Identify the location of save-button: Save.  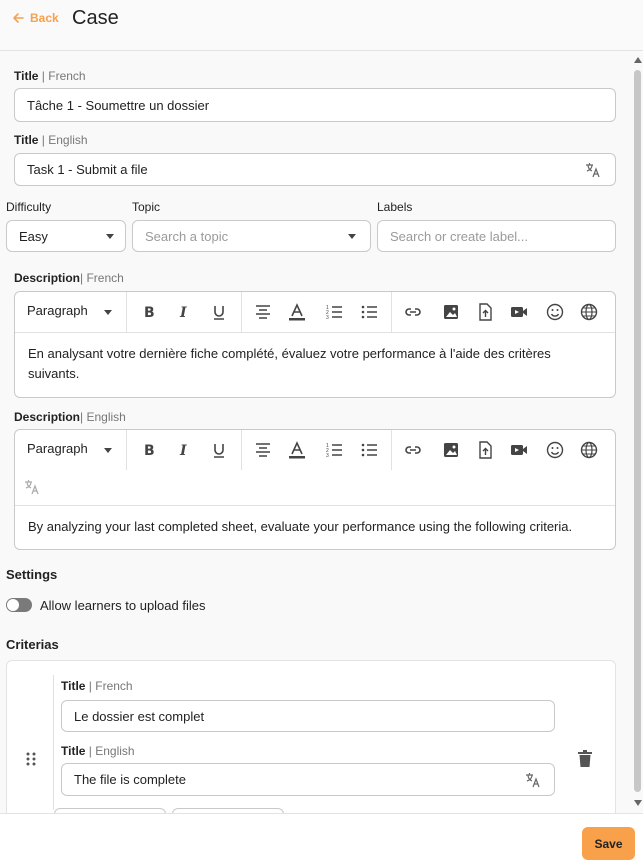
(608, 843).